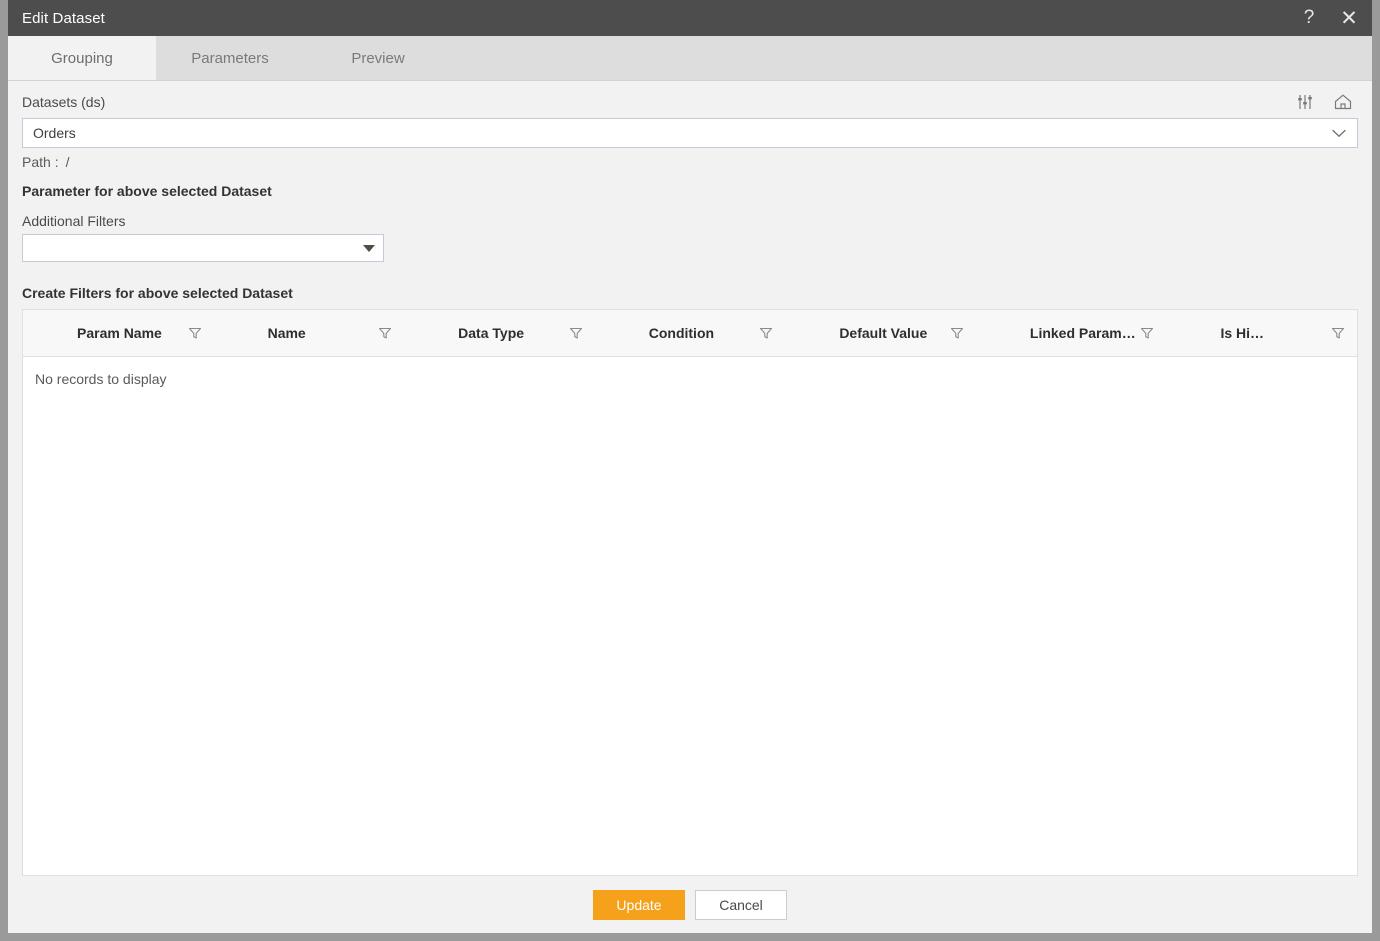 This screenshot has width=1380, height=941. Describe the element at coordinates (883, 333) in the screenshot. I see `grid-column-label: Default Value` at that location.